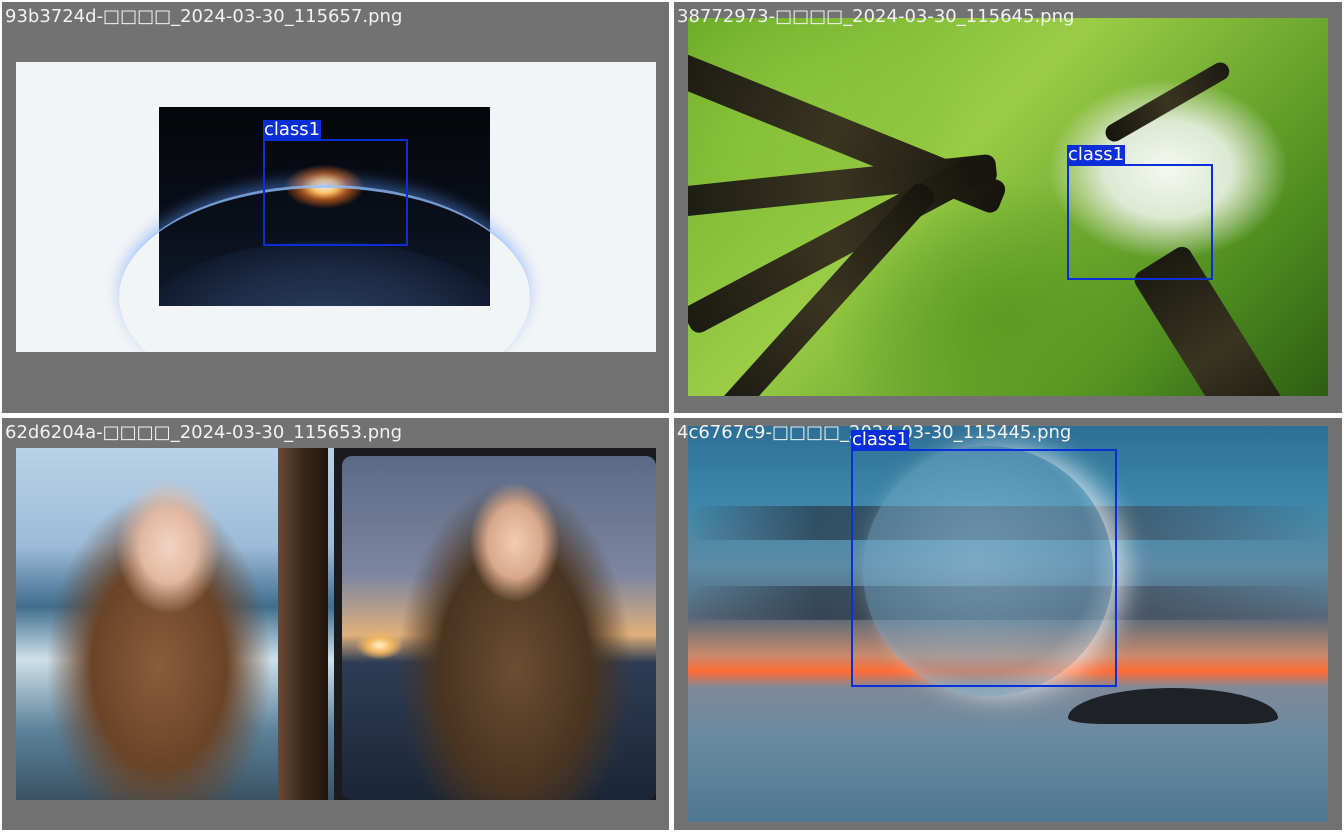 This screenshot has height=832, width=1344. Describe the element at coordinates (876, 16) in the screenshot. I see `filename-label-2: 38772973-□□□□_2024-03-30_115645.png` at that location.